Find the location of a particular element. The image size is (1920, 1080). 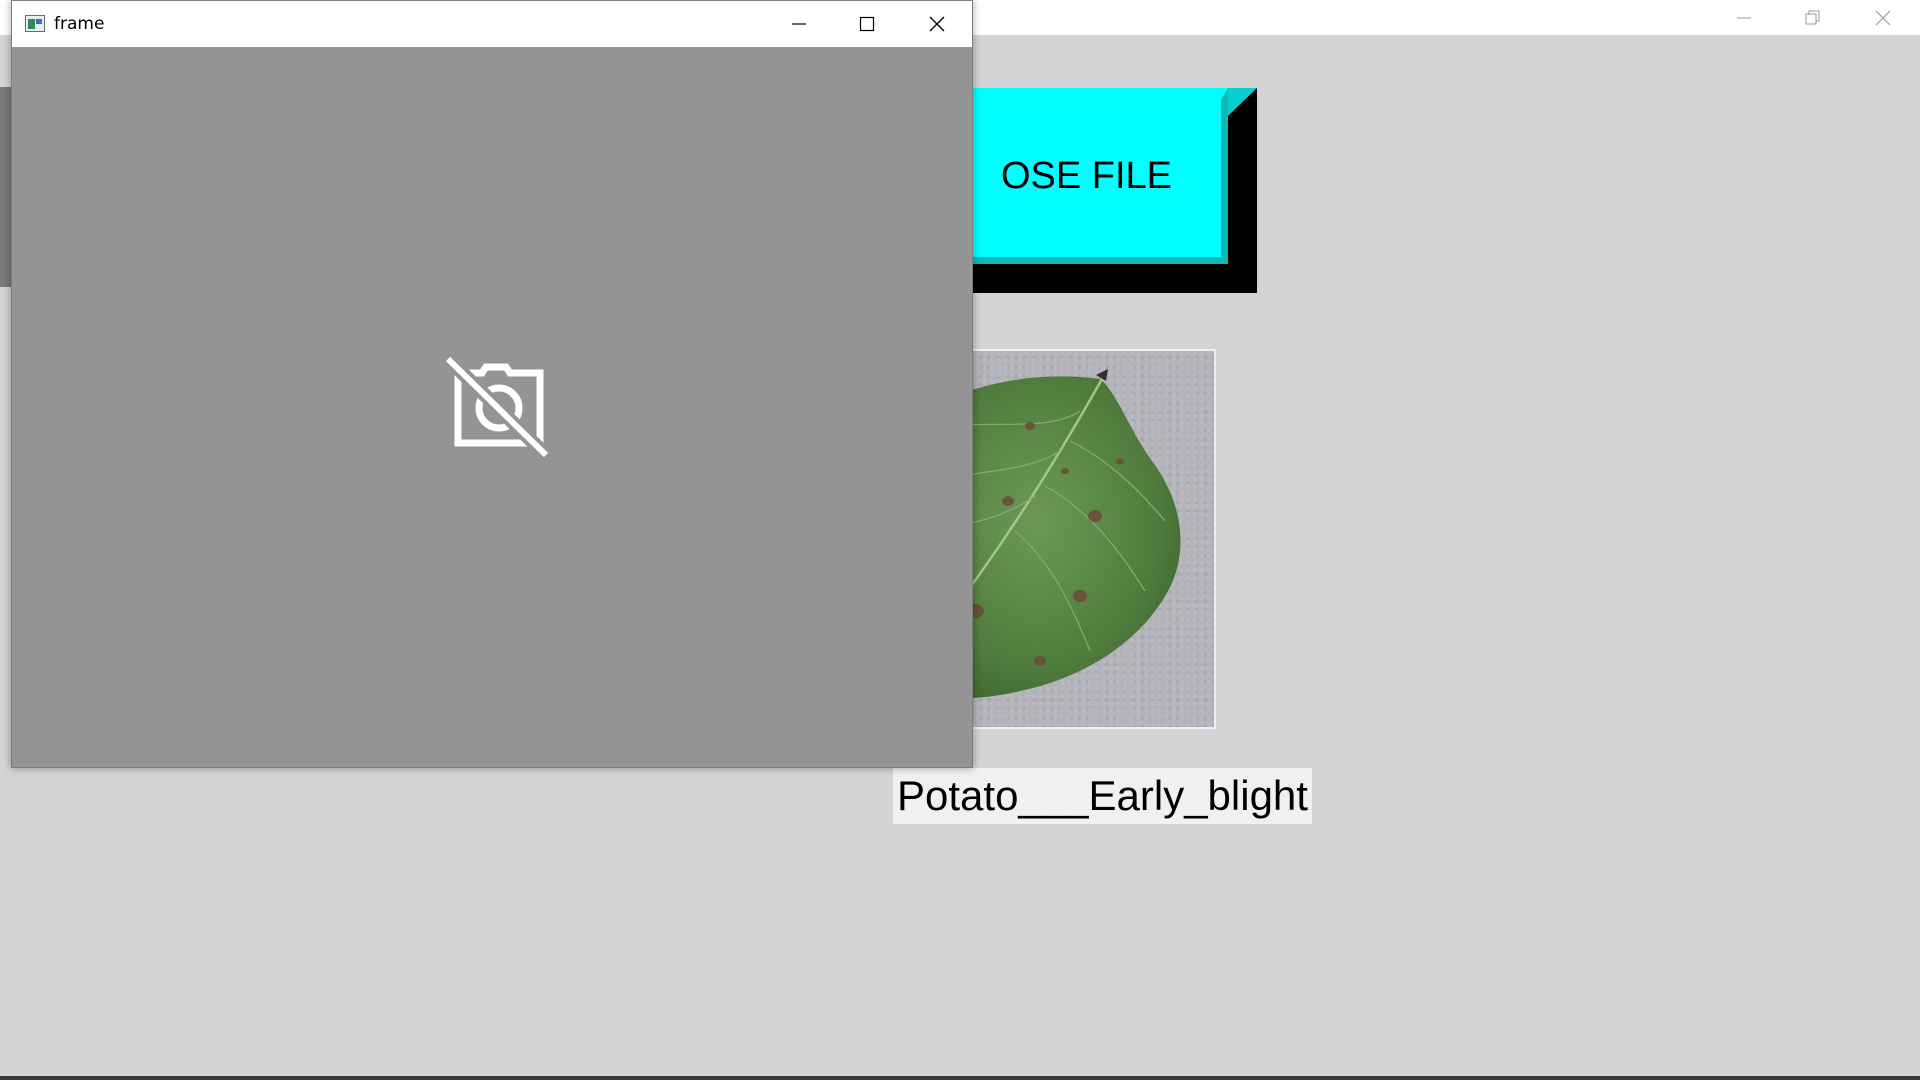

main-restore-button is located at coordinates (1813, 17).